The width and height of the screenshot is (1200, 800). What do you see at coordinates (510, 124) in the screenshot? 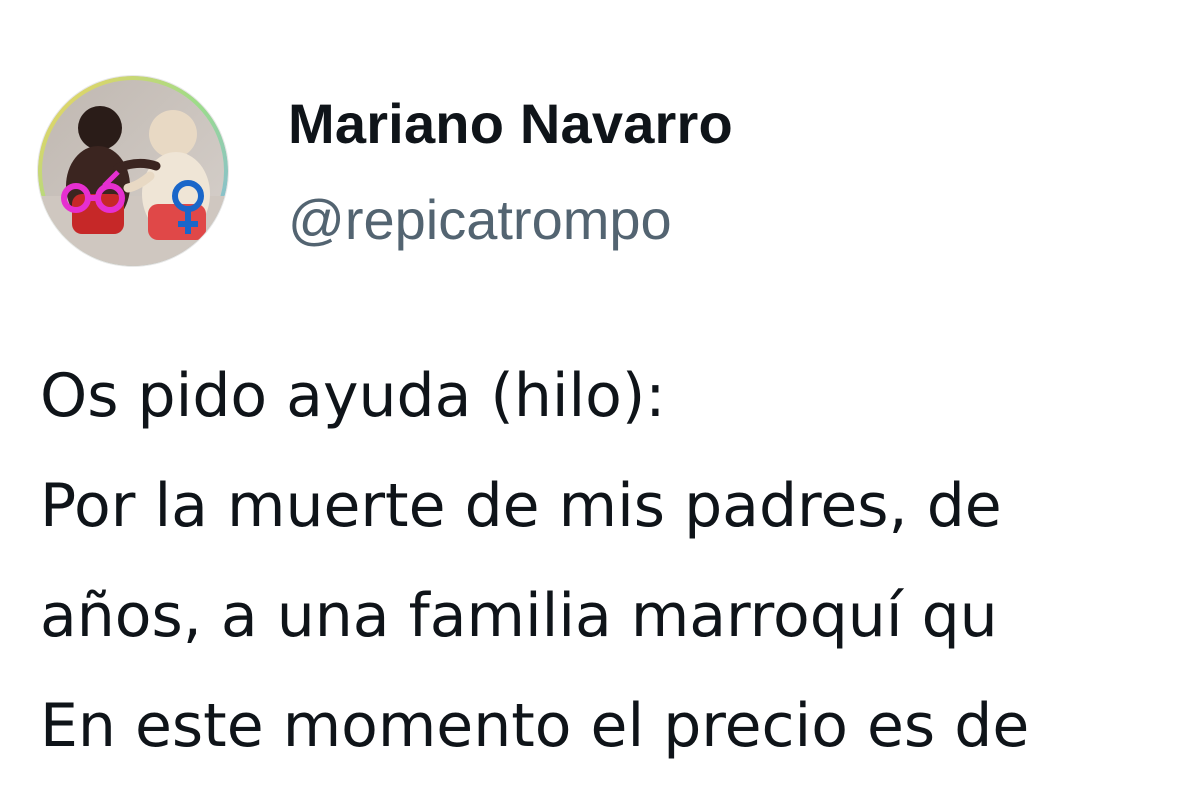
I see `display-name: Mariano Navarro` at bounding box center [510, 124].